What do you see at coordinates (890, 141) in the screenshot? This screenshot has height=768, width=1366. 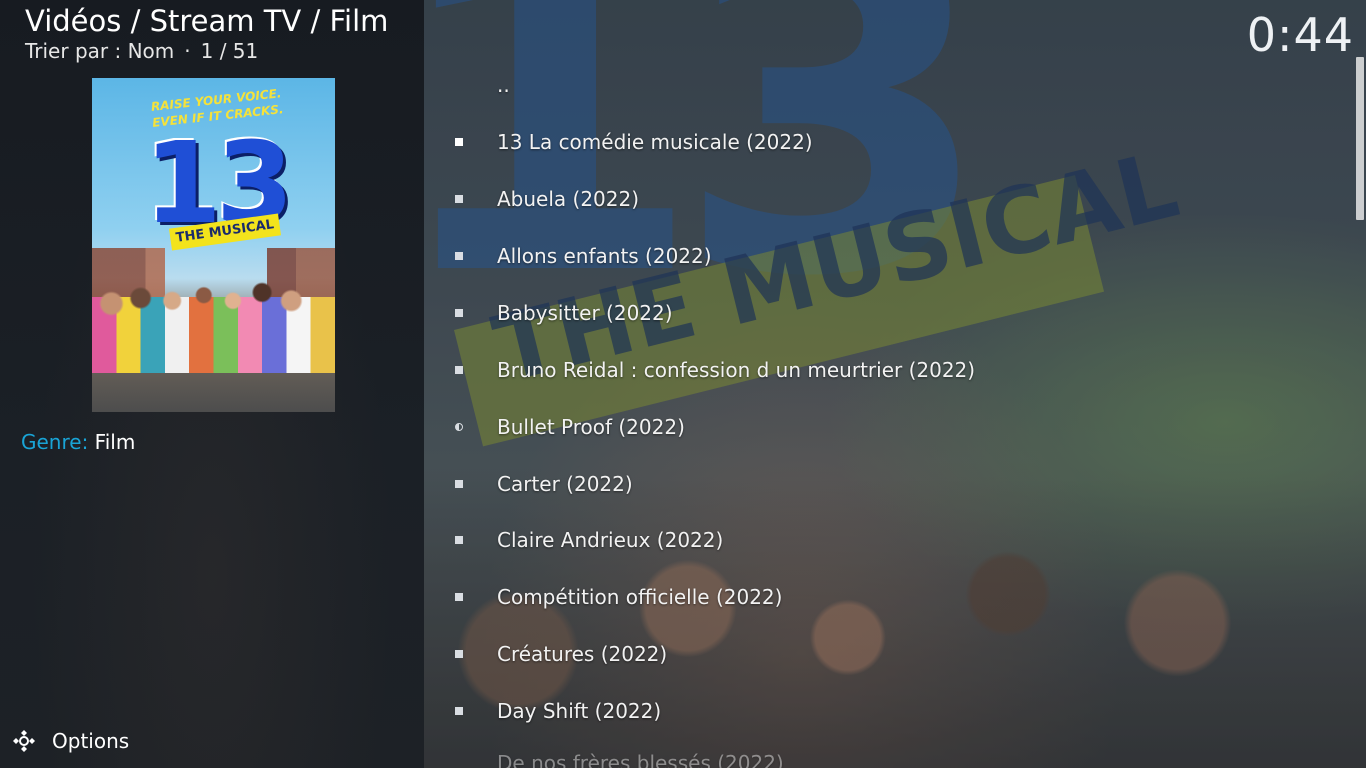 I see `list-item: 13 La comédie musicale (2022)` at bounding box center [890, 141].